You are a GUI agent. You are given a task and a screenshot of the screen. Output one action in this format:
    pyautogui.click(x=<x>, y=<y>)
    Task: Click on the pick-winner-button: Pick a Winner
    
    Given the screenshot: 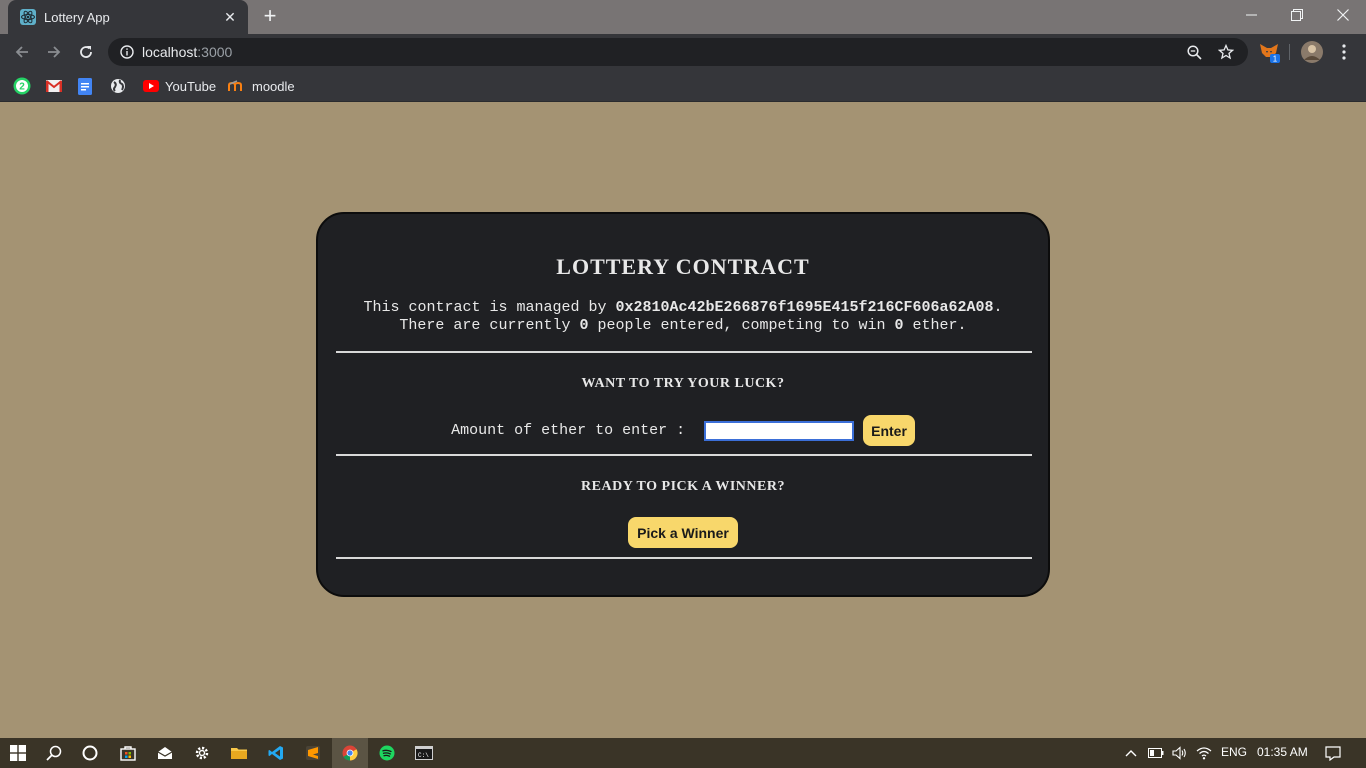 What is the action you would take?
    pyautogui.click(x=683, y=532)
    